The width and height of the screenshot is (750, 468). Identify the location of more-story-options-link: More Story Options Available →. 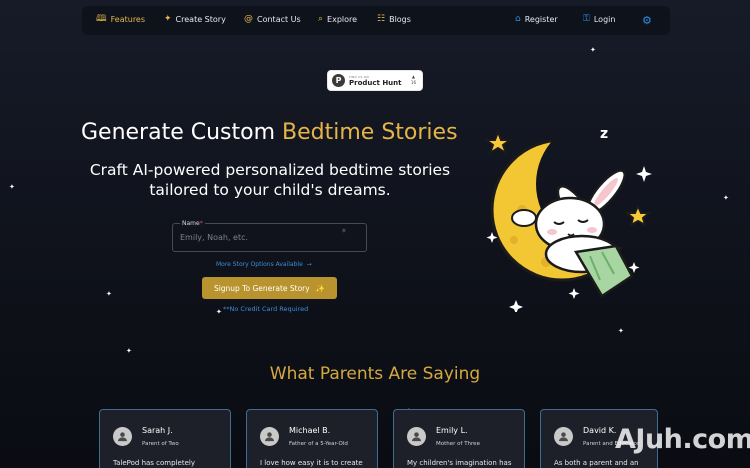
(264, 264).